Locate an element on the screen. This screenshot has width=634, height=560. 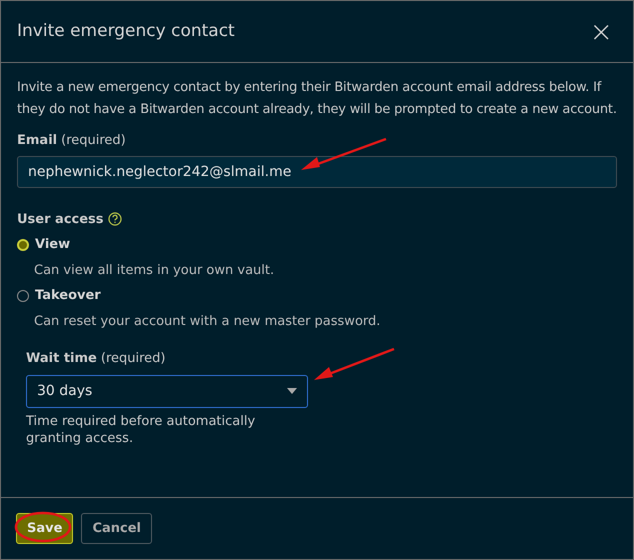
field-label: Email is located at coordinates (37, 141).